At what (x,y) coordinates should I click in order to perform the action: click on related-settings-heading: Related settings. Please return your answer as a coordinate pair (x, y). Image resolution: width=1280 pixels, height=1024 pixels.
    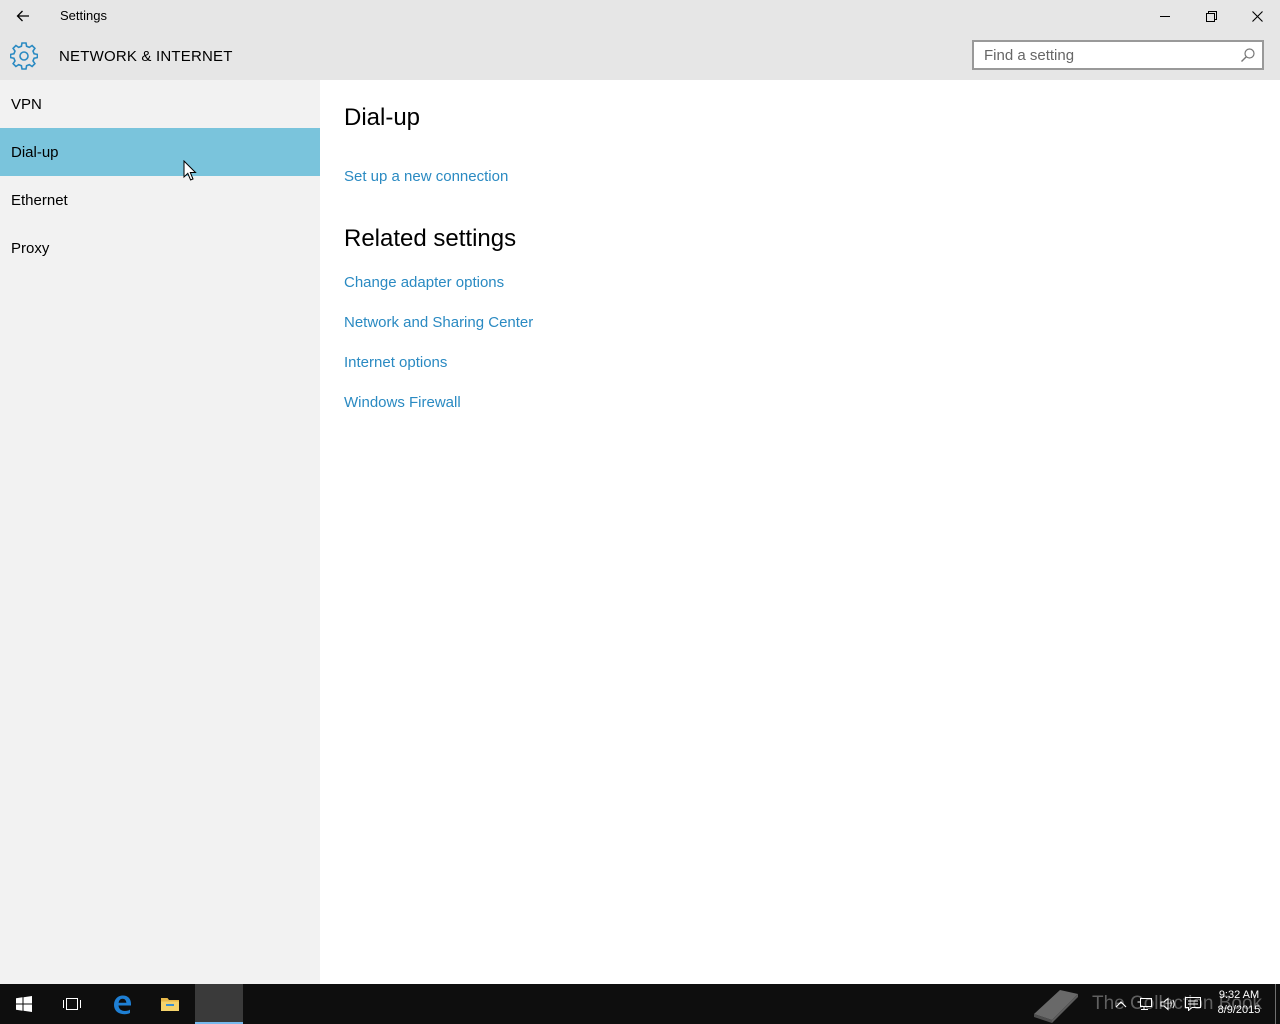
    Looking at the image, I should click on (430, 238).